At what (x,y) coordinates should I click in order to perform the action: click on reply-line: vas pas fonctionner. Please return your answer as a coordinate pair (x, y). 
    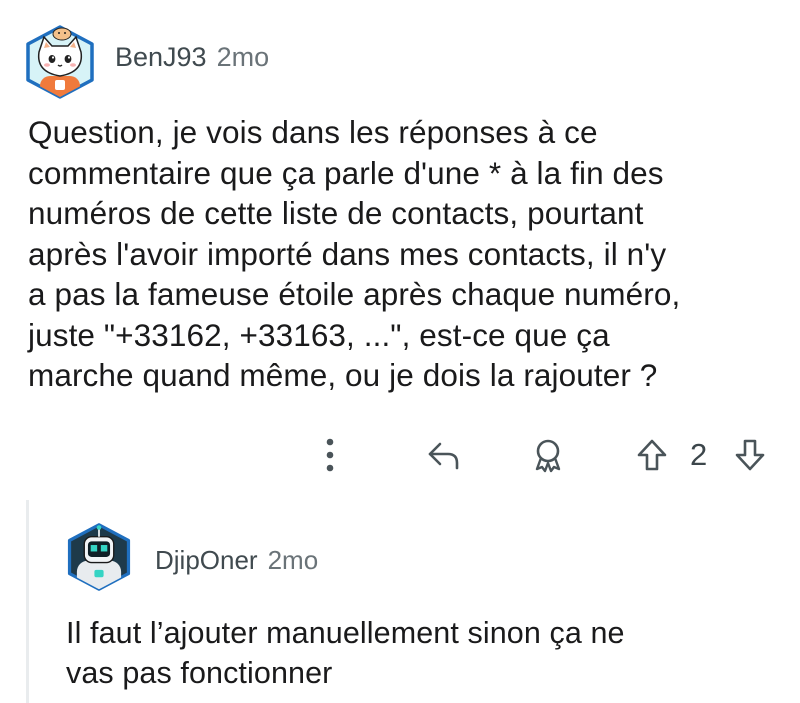
    Looking at the image, I should click on (199, 673).